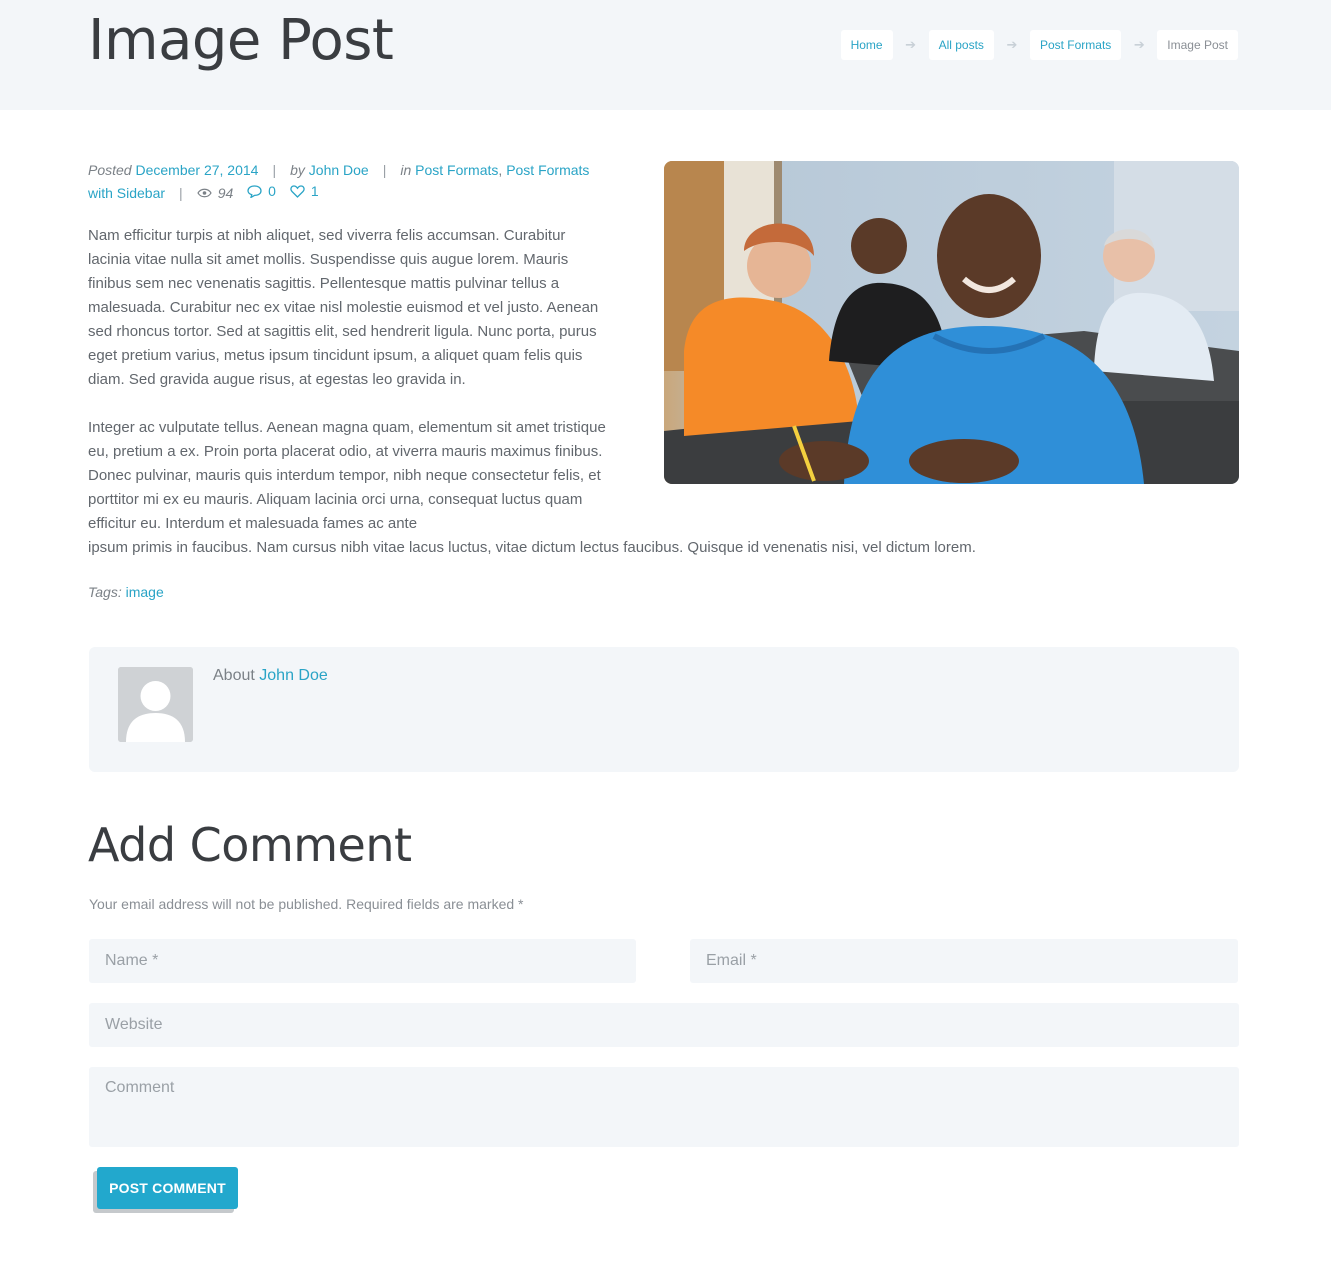 The image size is (1331, 1264). Describe the element at coordinates (254, 191) in the screenshot. I see `speech-bubble-icon` at that location.